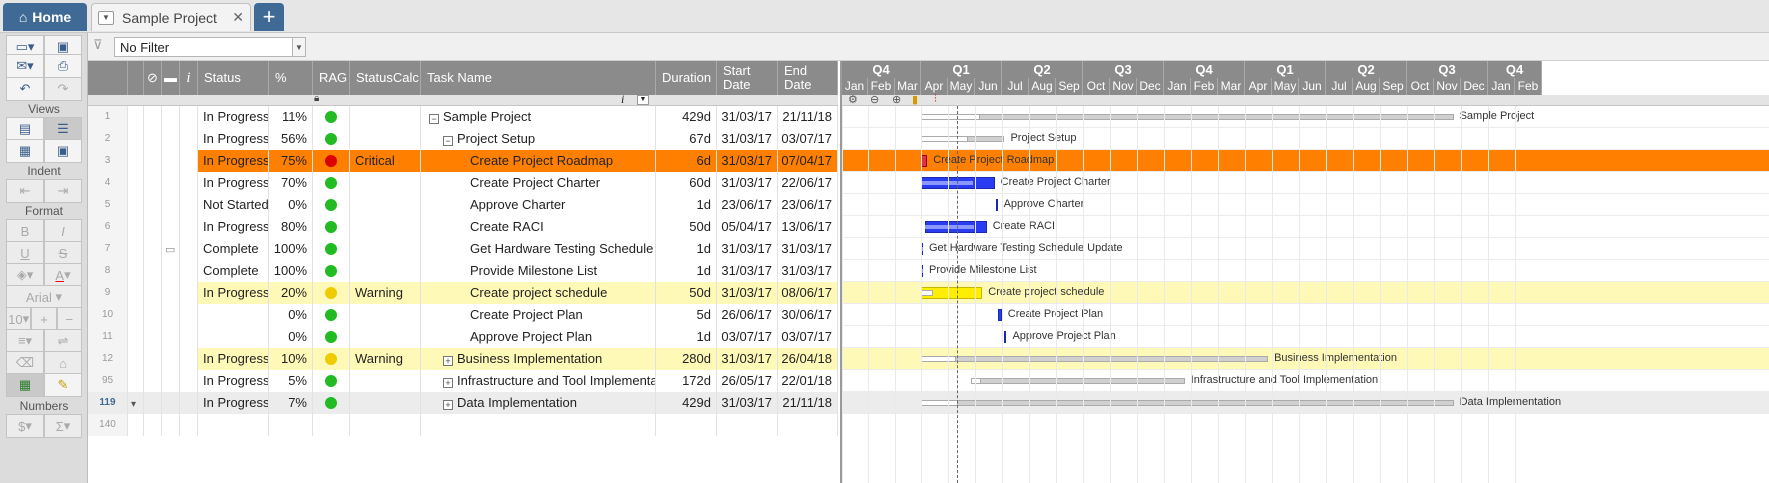  I want to click on end-date-cell: 13/06/17, so click(808, 227).